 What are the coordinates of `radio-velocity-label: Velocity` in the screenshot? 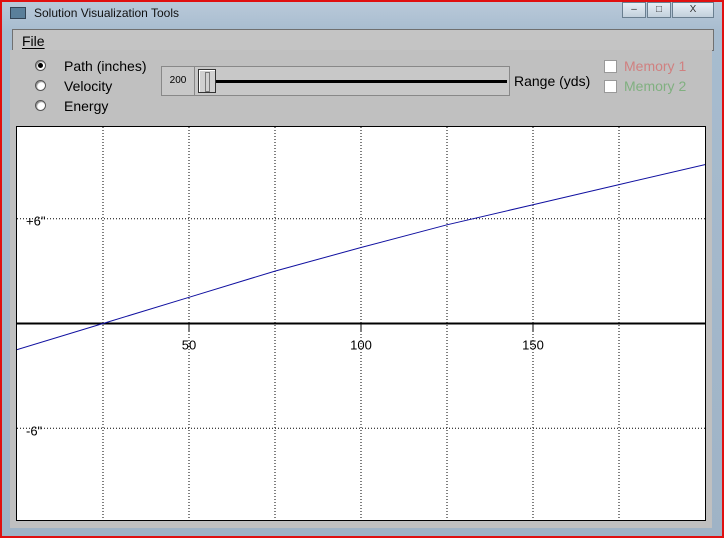 It's located at (88, 86).